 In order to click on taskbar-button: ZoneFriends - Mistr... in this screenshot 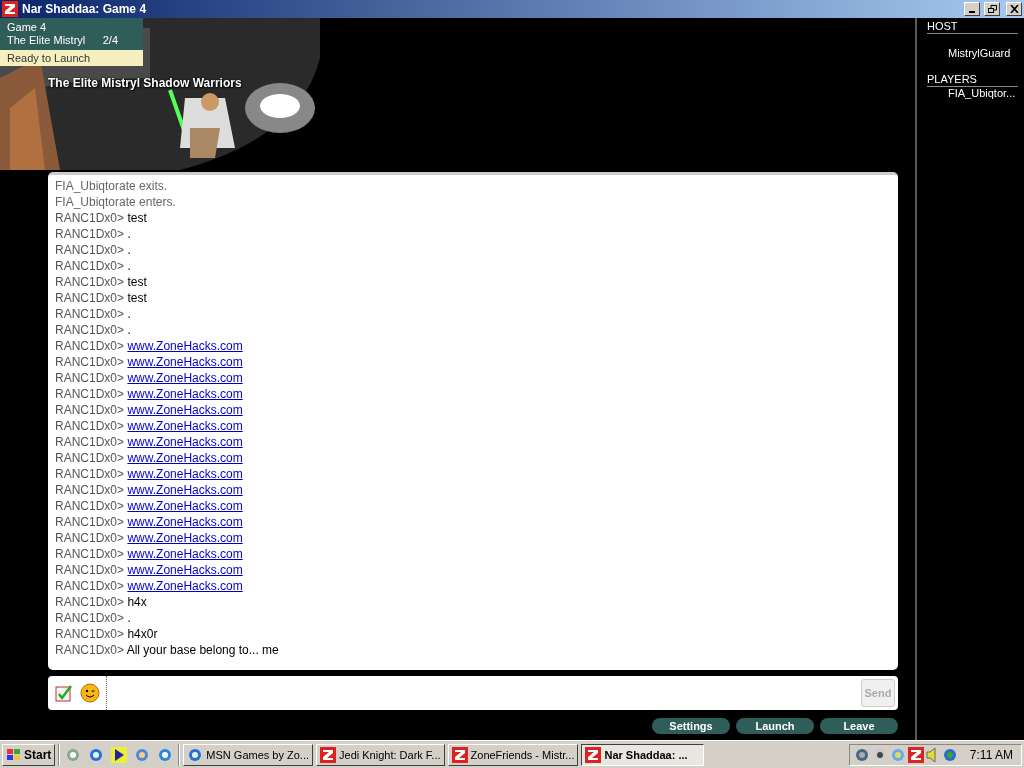, I will do `click(513, 754)`.